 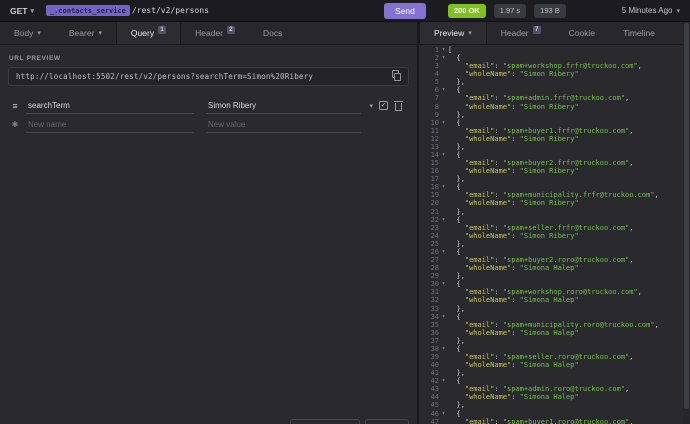 I want to click on delete-param-icon, so click(x=398, y=105).